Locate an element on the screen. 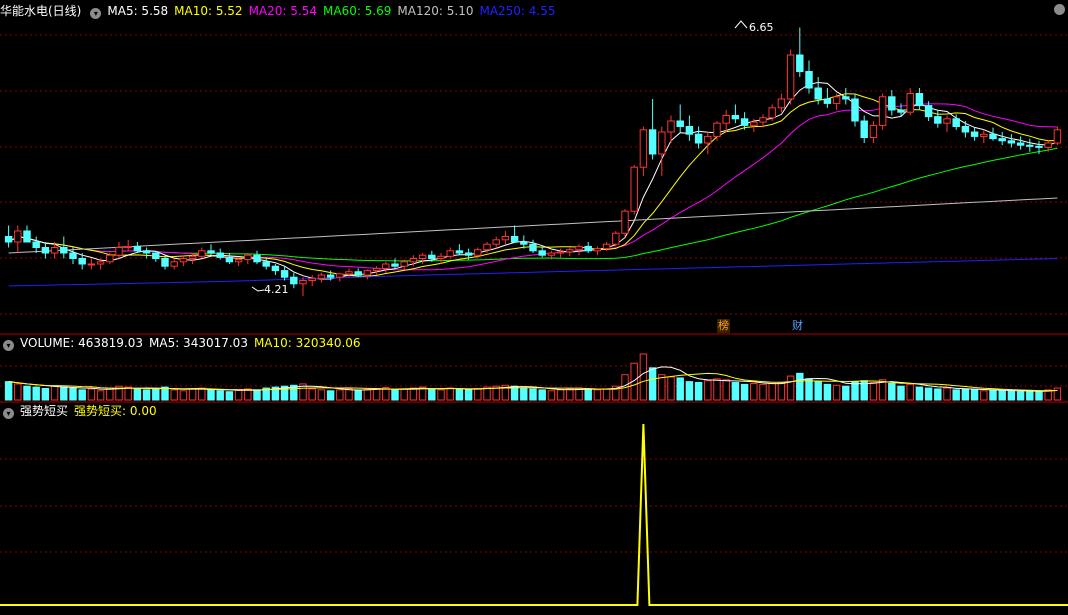  cai-badge: 财 is located at coordinates (797, 326).